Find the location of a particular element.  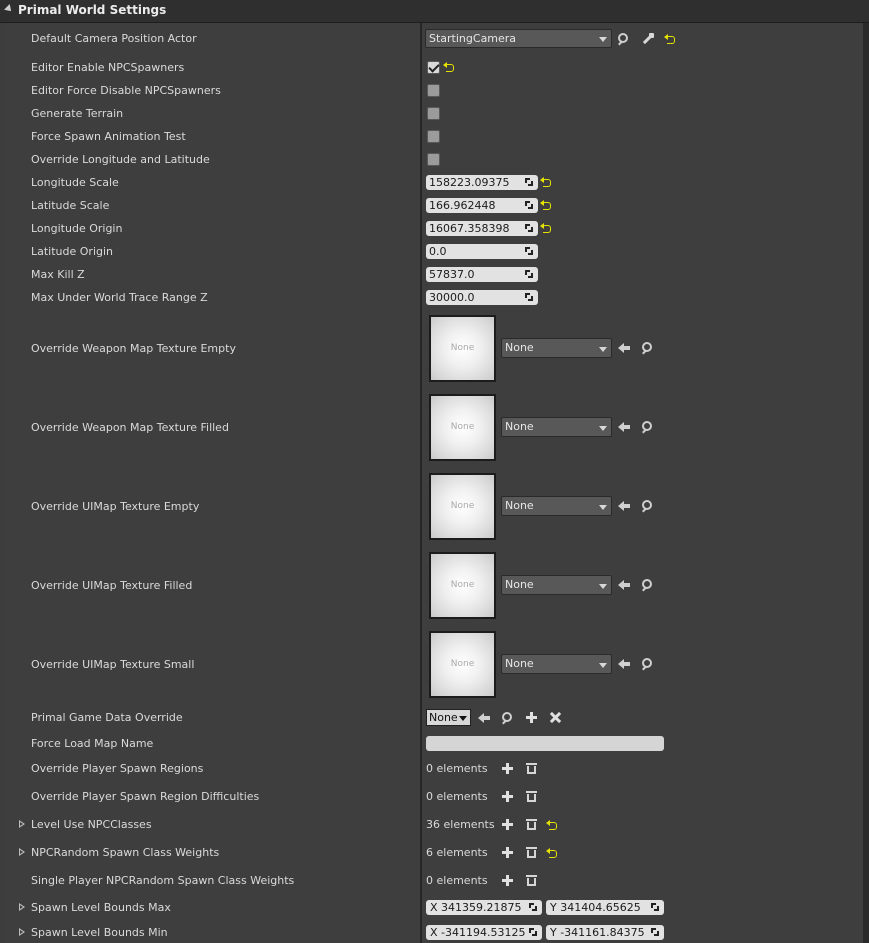

longitude-origin-input: 16067.358398 is located at coordinates (482, 228).